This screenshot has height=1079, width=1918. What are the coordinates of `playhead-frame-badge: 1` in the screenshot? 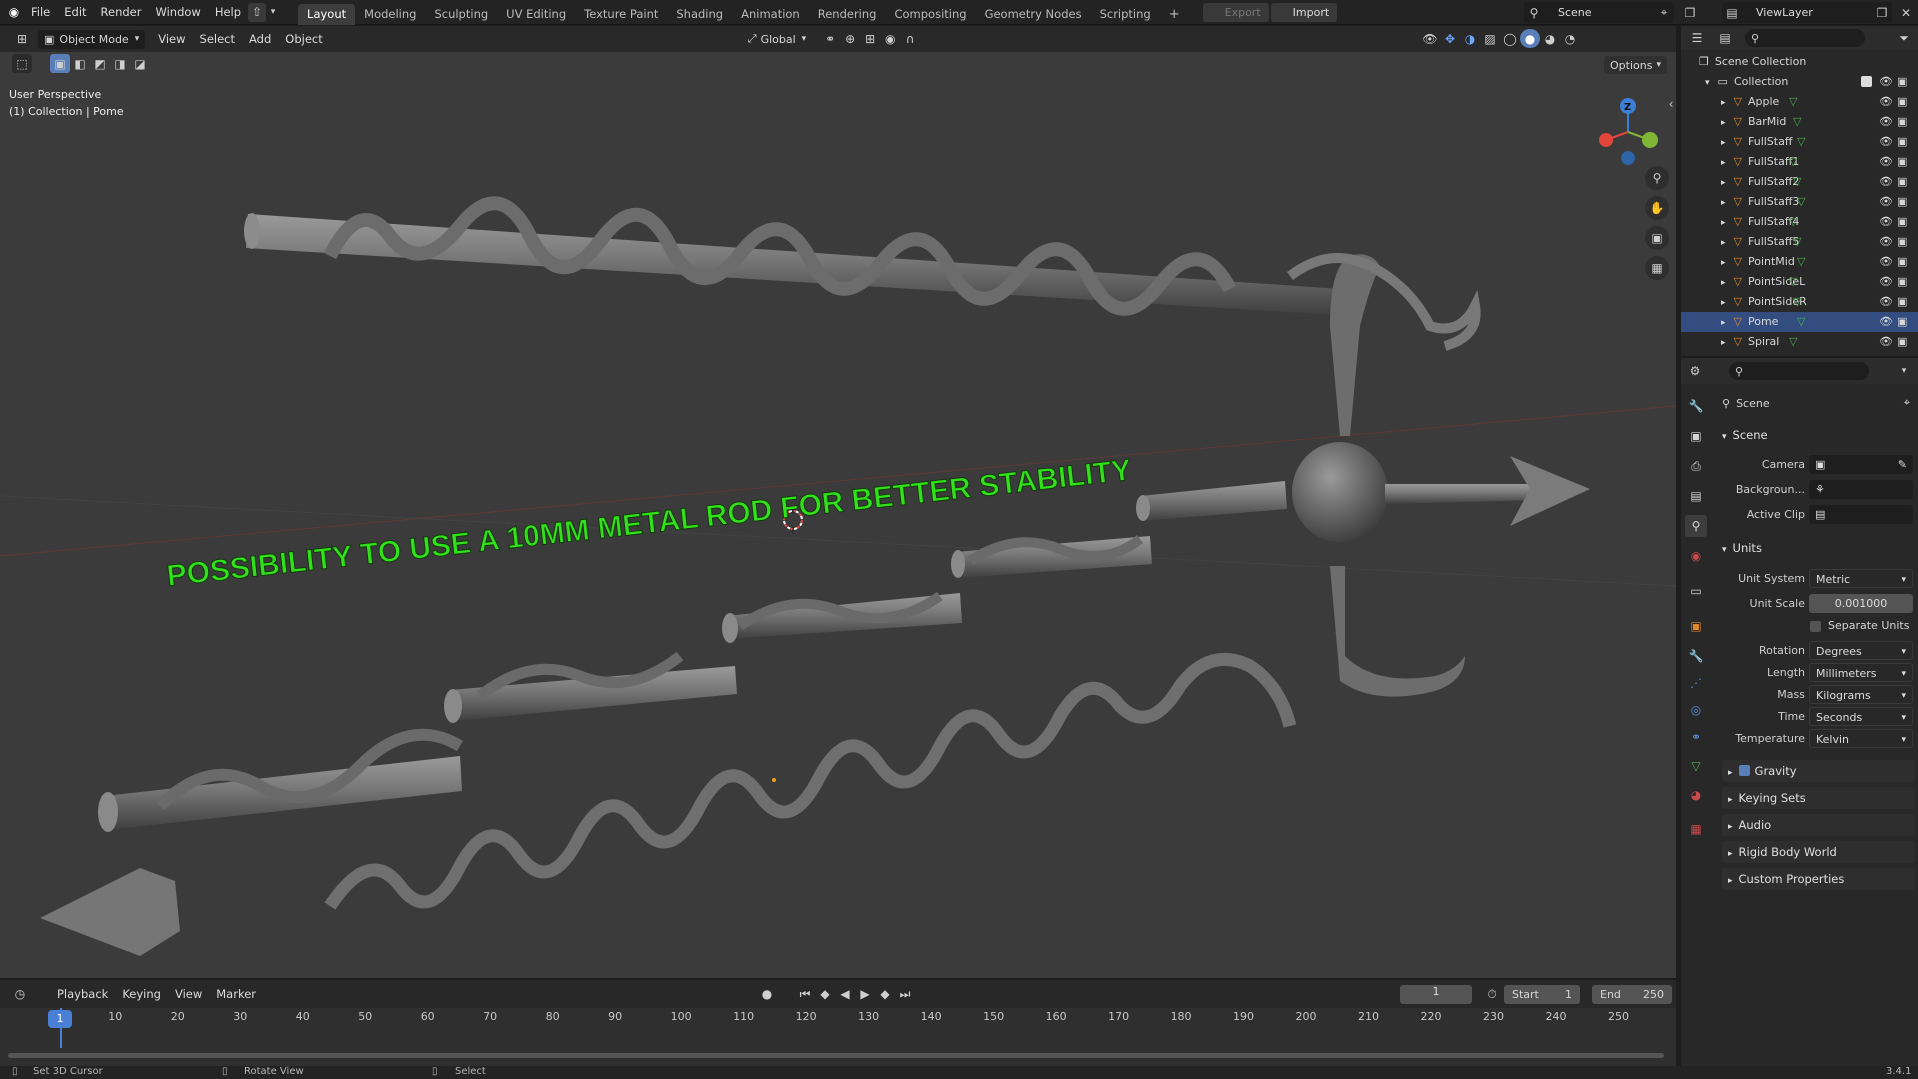 It's located at (60, 1019).